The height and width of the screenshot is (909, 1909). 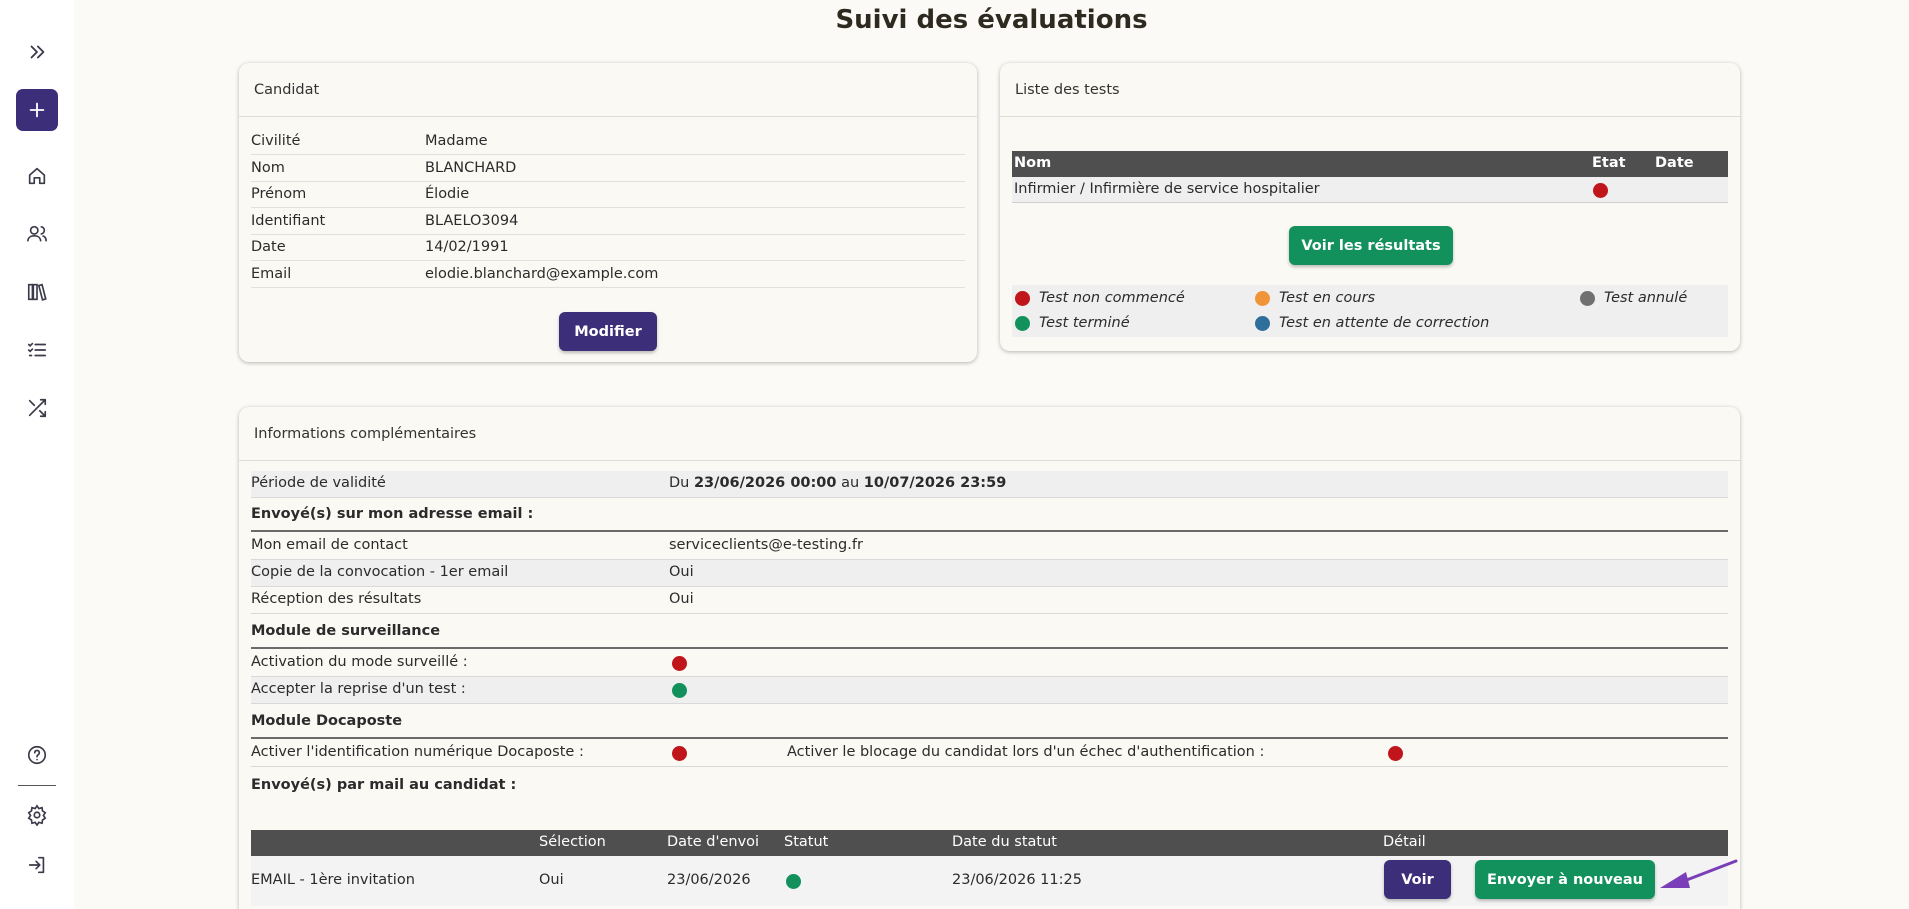 I want to click on legend-item: Test terminé, so click(x=1072, y=323).